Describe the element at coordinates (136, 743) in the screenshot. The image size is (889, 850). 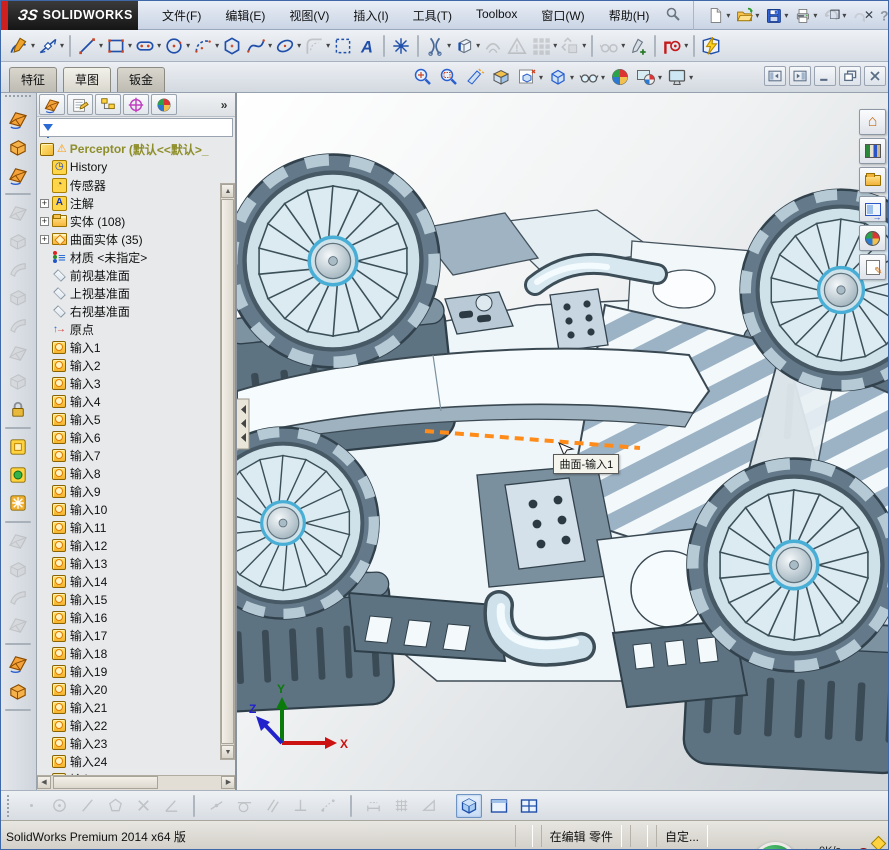
I see `tree-item: 输入23` at that location.